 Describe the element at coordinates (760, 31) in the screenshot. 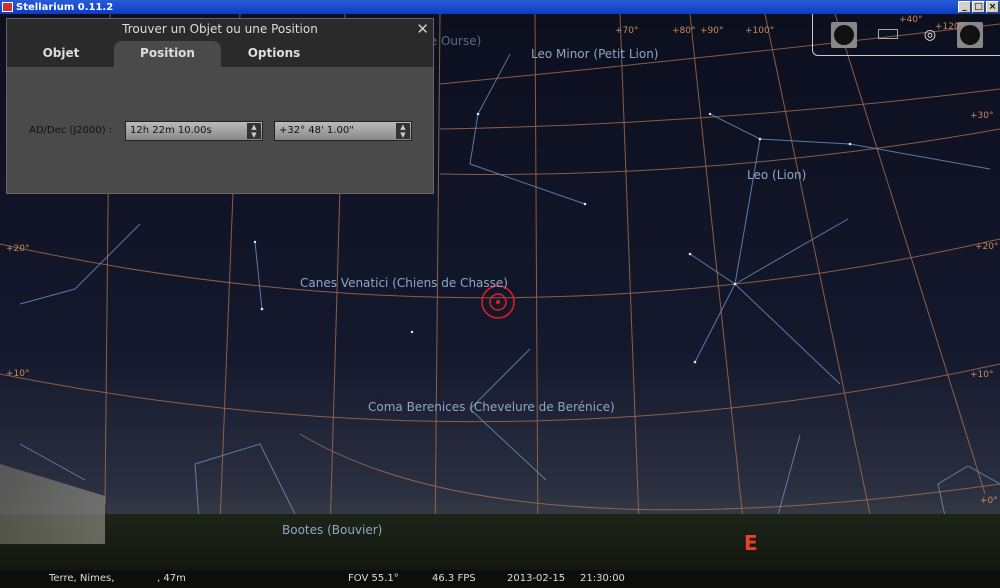

I see `grid-label: +100°` at that location.